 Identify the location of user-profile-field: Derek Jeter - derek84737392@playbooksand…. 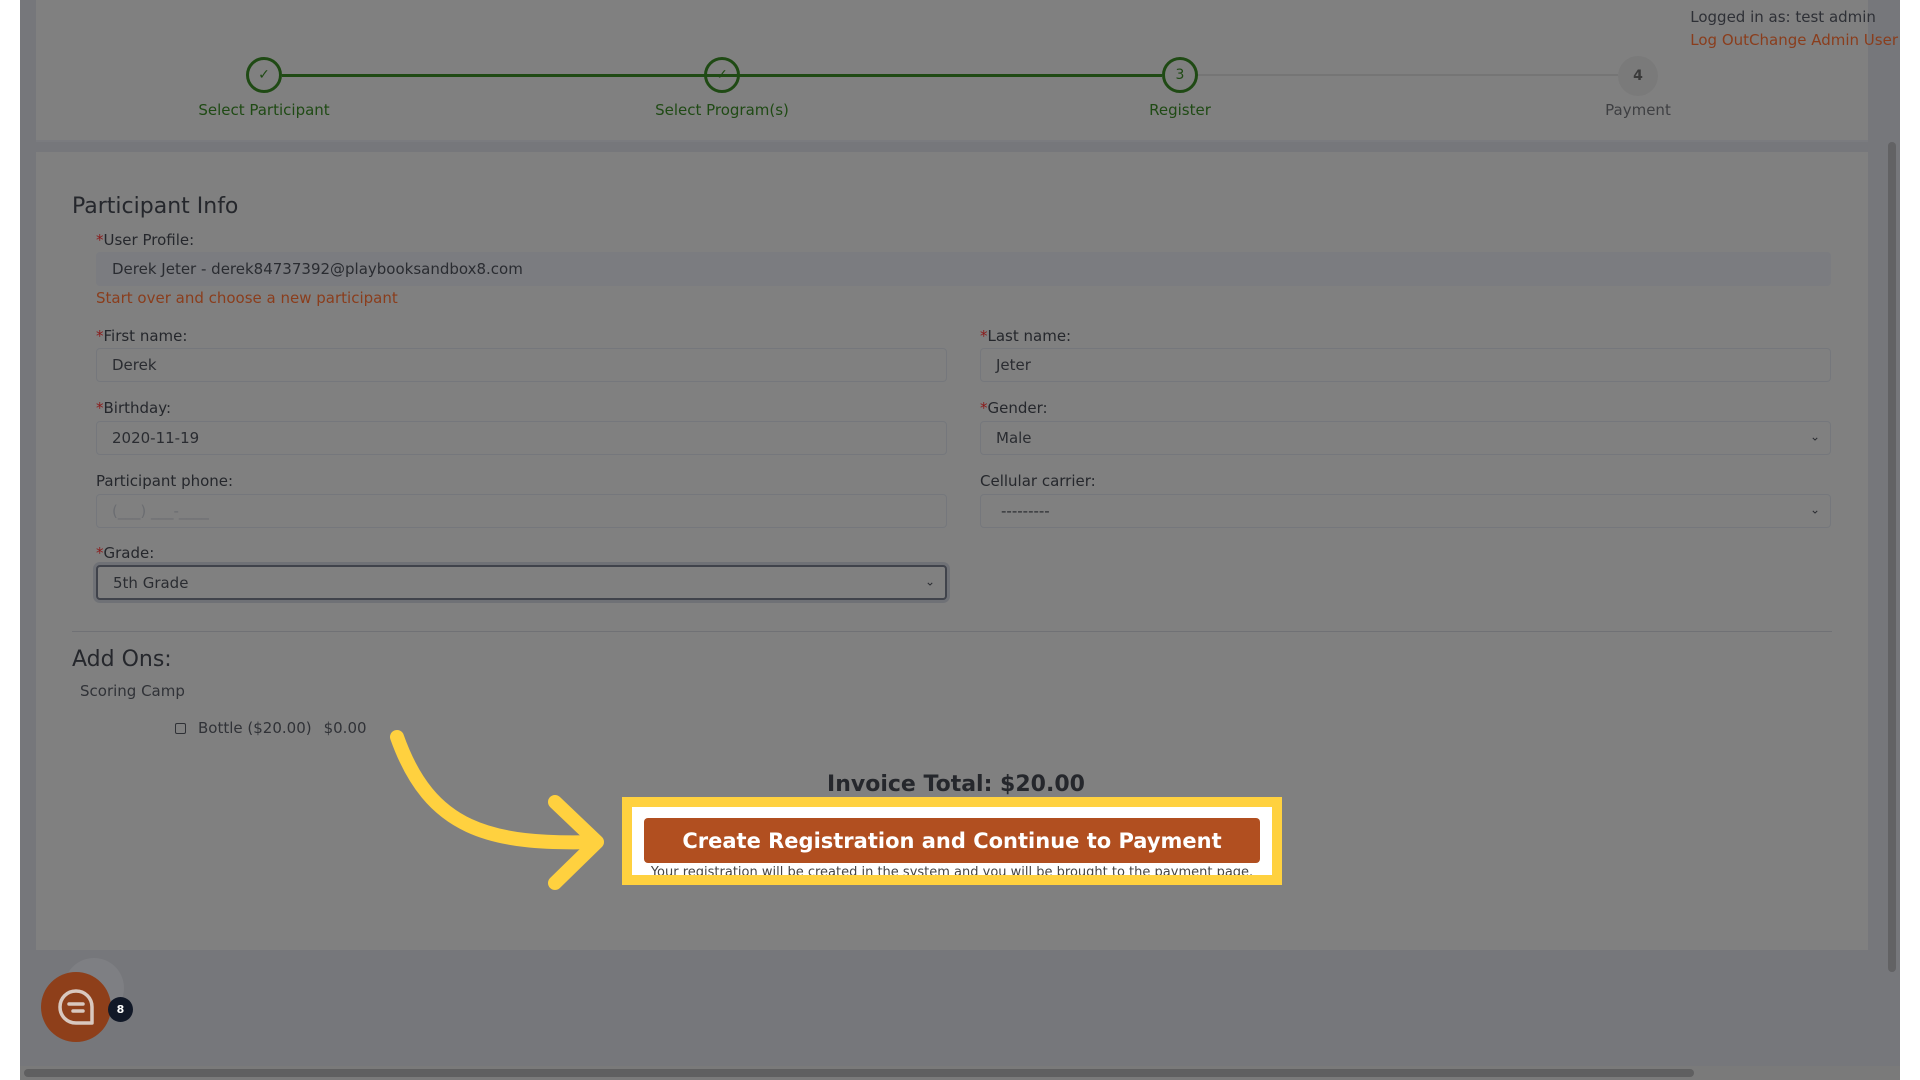
(963, 269).